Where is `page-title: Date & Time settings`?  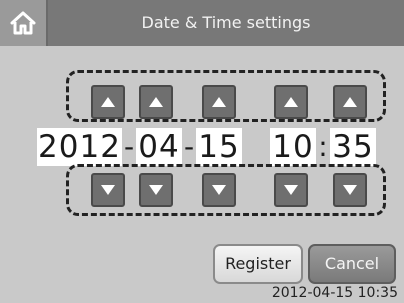
page-title: Date & Time settings is located at coordinates (226, 22).